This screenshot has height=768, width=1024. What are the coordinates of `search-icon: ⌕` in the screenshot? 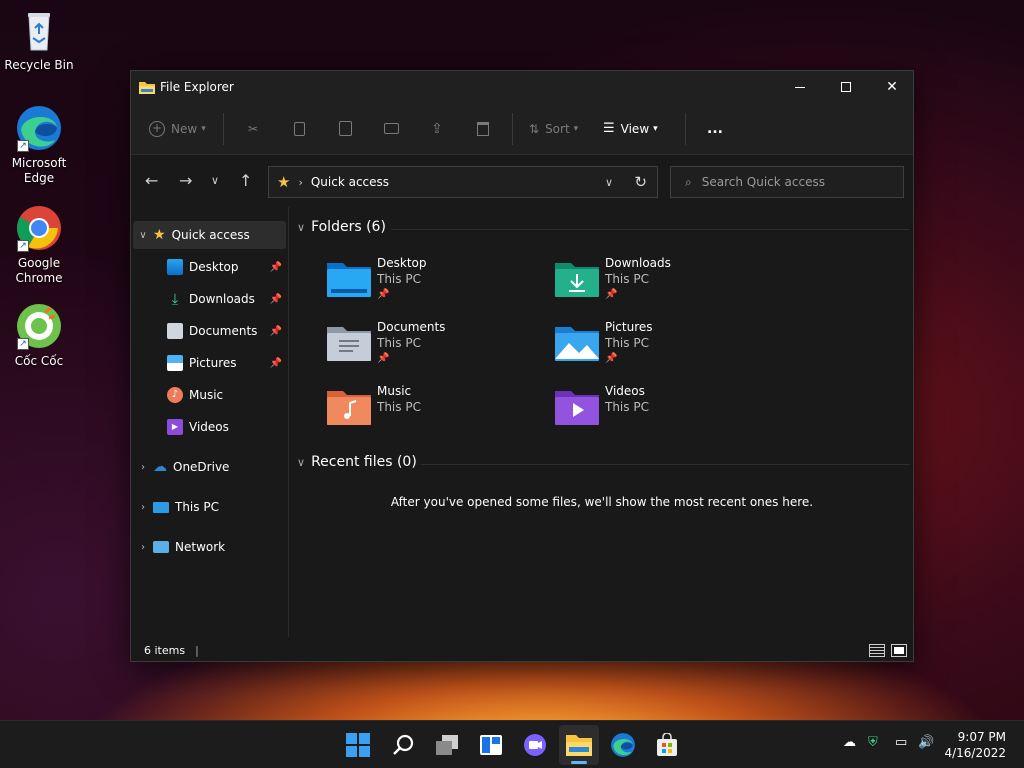 It's located at (688, 181).